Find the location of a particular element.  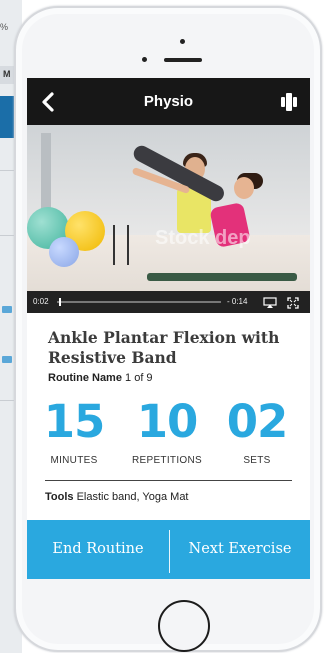

video-controls: 0:02 - 0:14 is located at coordinates (168, 302).